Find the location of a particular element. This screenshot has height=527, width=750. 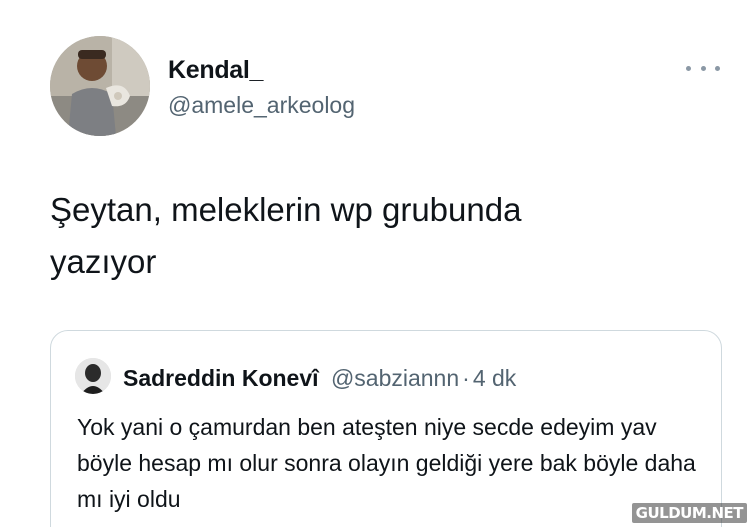

quoted-tweet-timestamp: 4 dk is located at coordinates (494, 378).